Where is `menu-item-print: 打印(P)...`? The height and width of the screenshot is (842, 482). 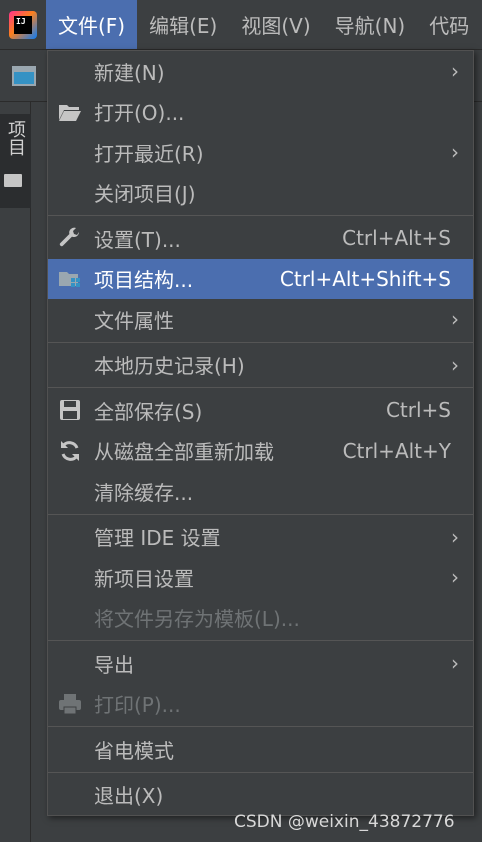 menu-item-print: 打印(P)... is located at coordinates (260, 704).